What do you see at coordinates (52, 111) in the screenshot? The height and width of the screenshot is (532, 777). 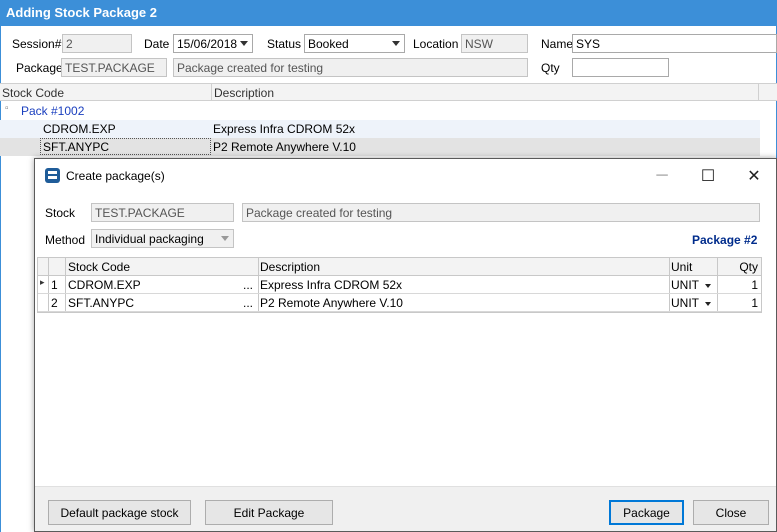 I see `tree-group-label: Pack #1002` at bounding box center [52, 111].